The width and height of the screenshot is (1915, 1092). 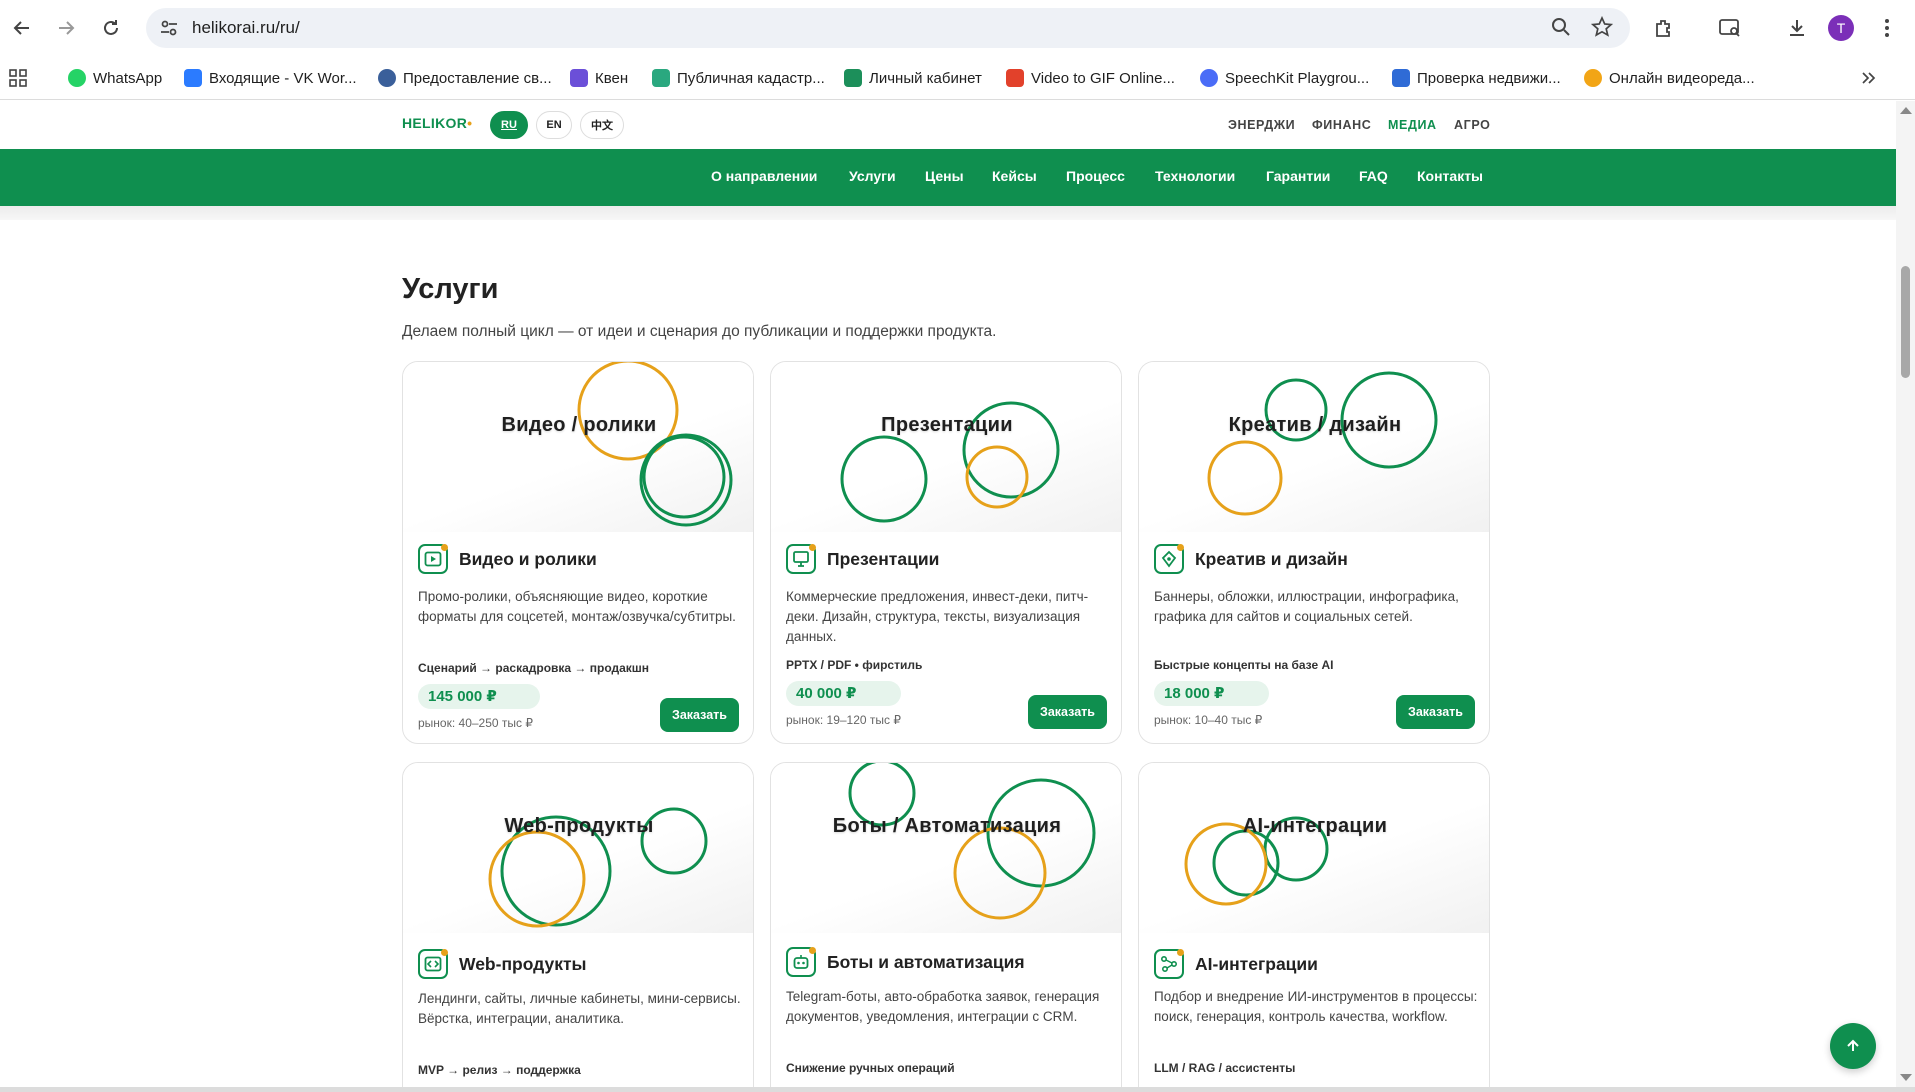 I want to click on bookmark-item: WhatsApp, so click(x=115, y=78).